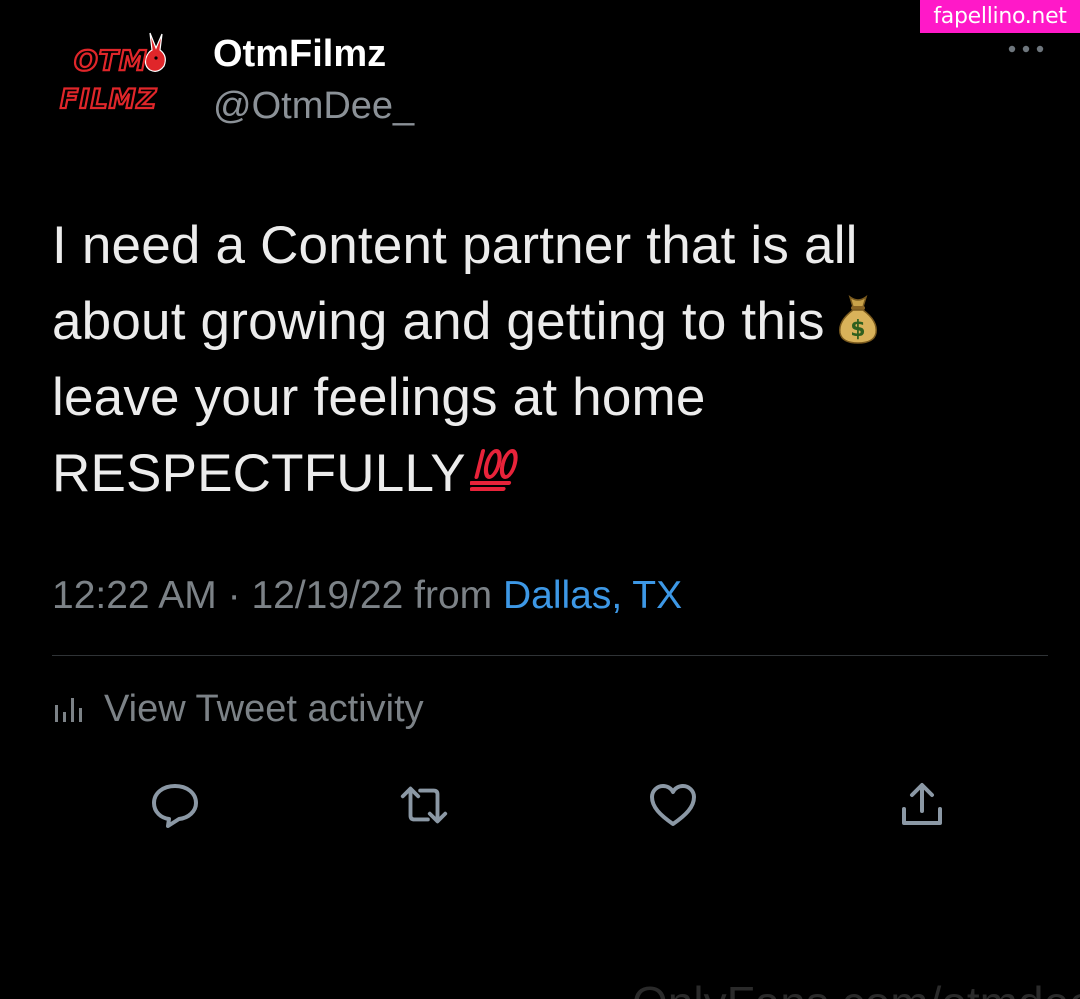 The image size is (1080, 999). I want to click on location-link: Dallas, TX, so click(592, 595).